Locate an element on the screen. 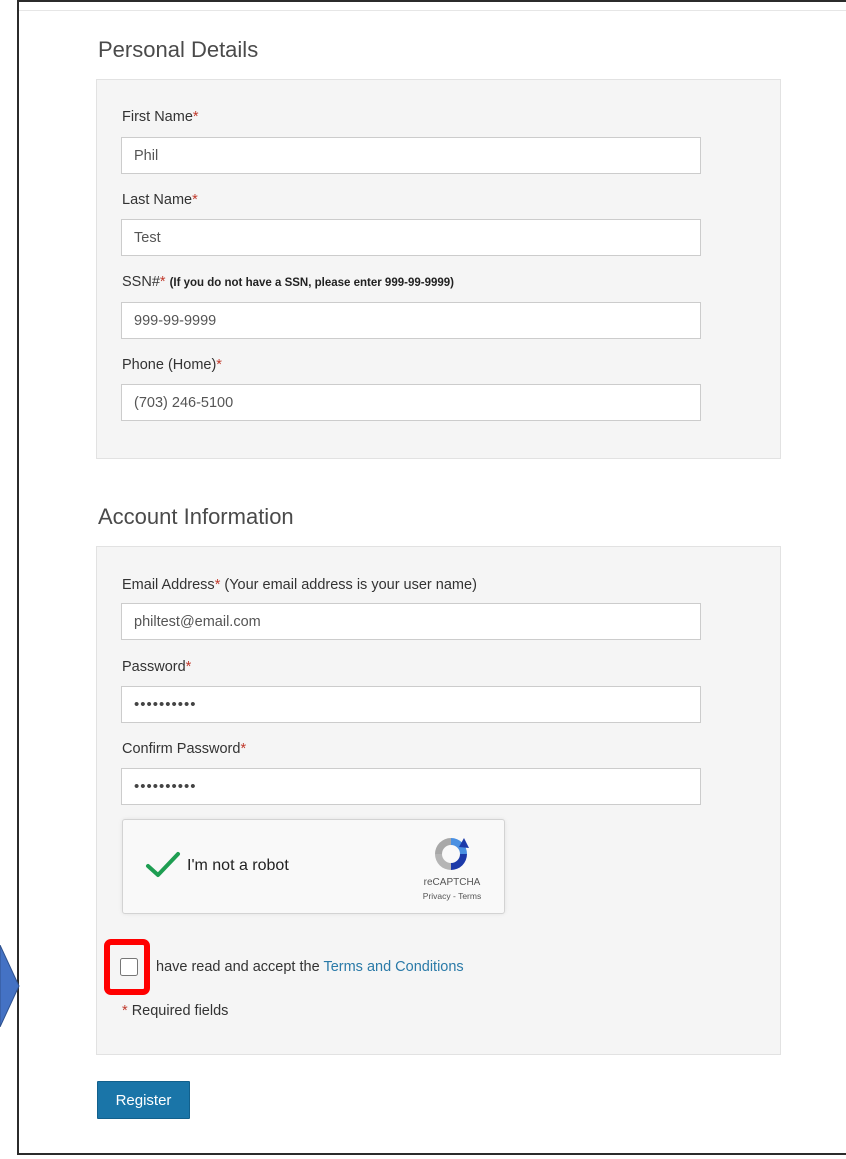 This screenshot has width=846, height=1159. recaptcha-logo-icon is located at coordinates (452, 854).